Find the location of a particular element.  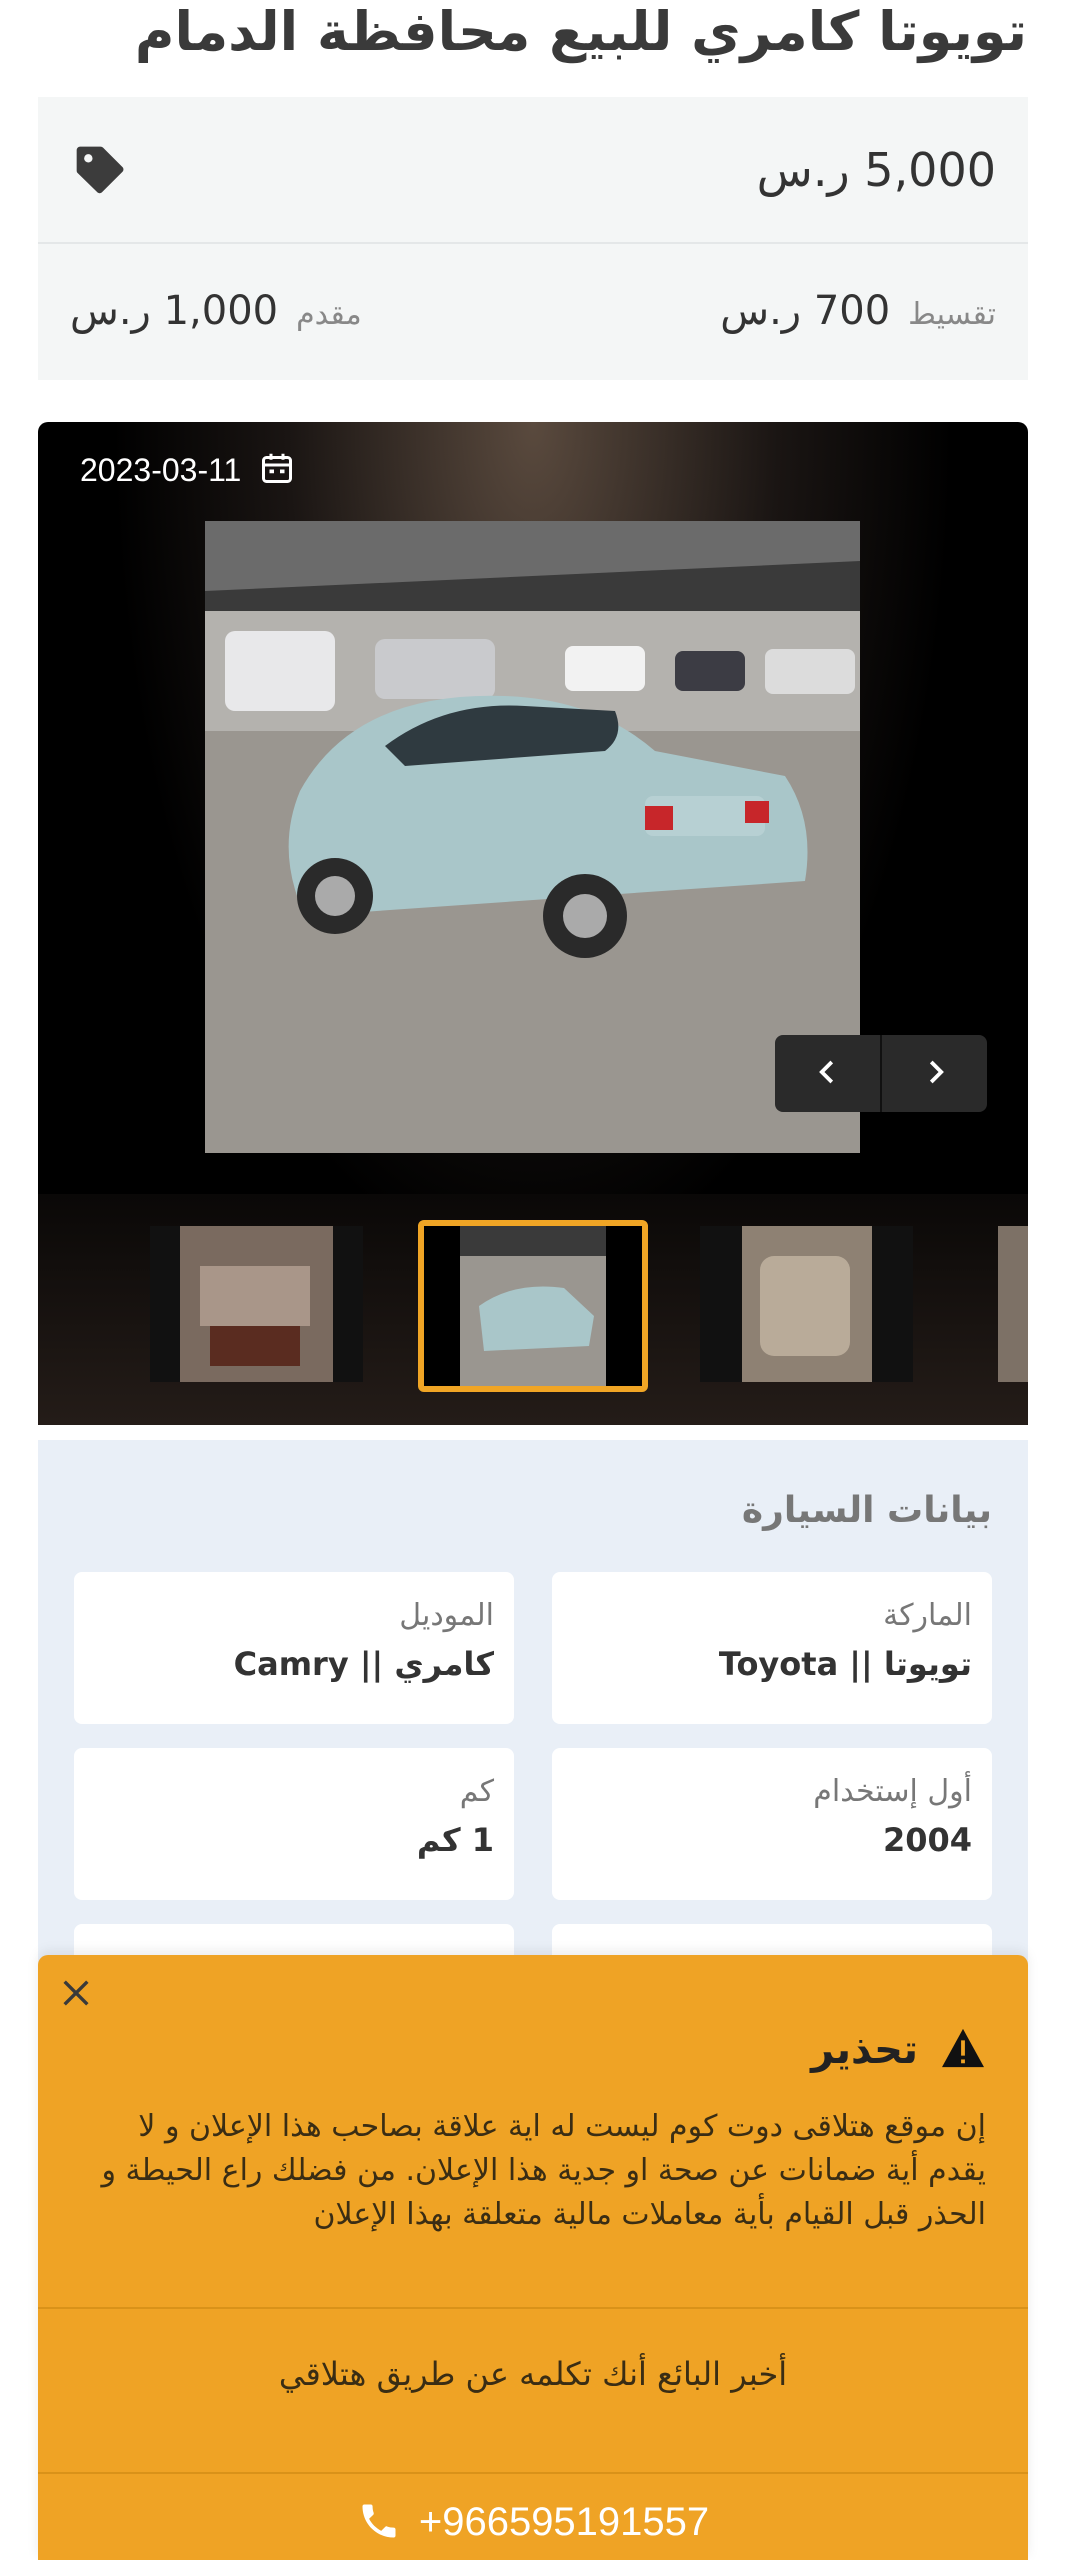

thumbnail-strip is located at coordinates (533, 1309).